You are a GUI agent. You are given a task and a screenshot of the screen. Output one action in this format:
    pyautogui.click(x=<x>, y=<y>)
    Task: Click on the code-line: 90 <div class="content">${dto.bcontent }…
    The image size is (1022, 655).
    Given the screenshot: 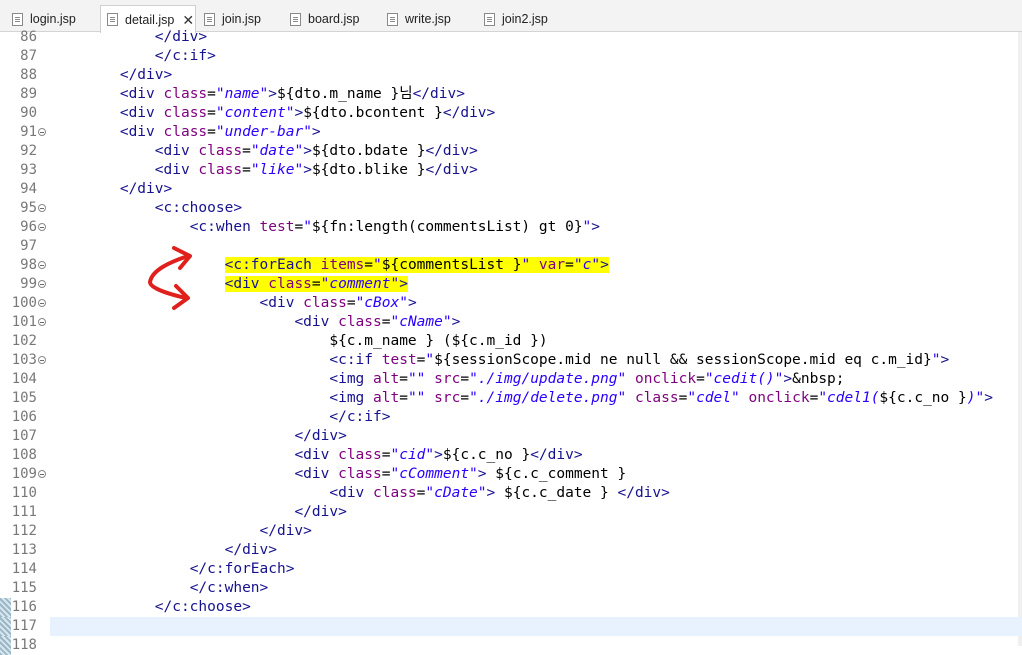 What is the action you would take?
    pyautogui.click(x=511, y=113)
    